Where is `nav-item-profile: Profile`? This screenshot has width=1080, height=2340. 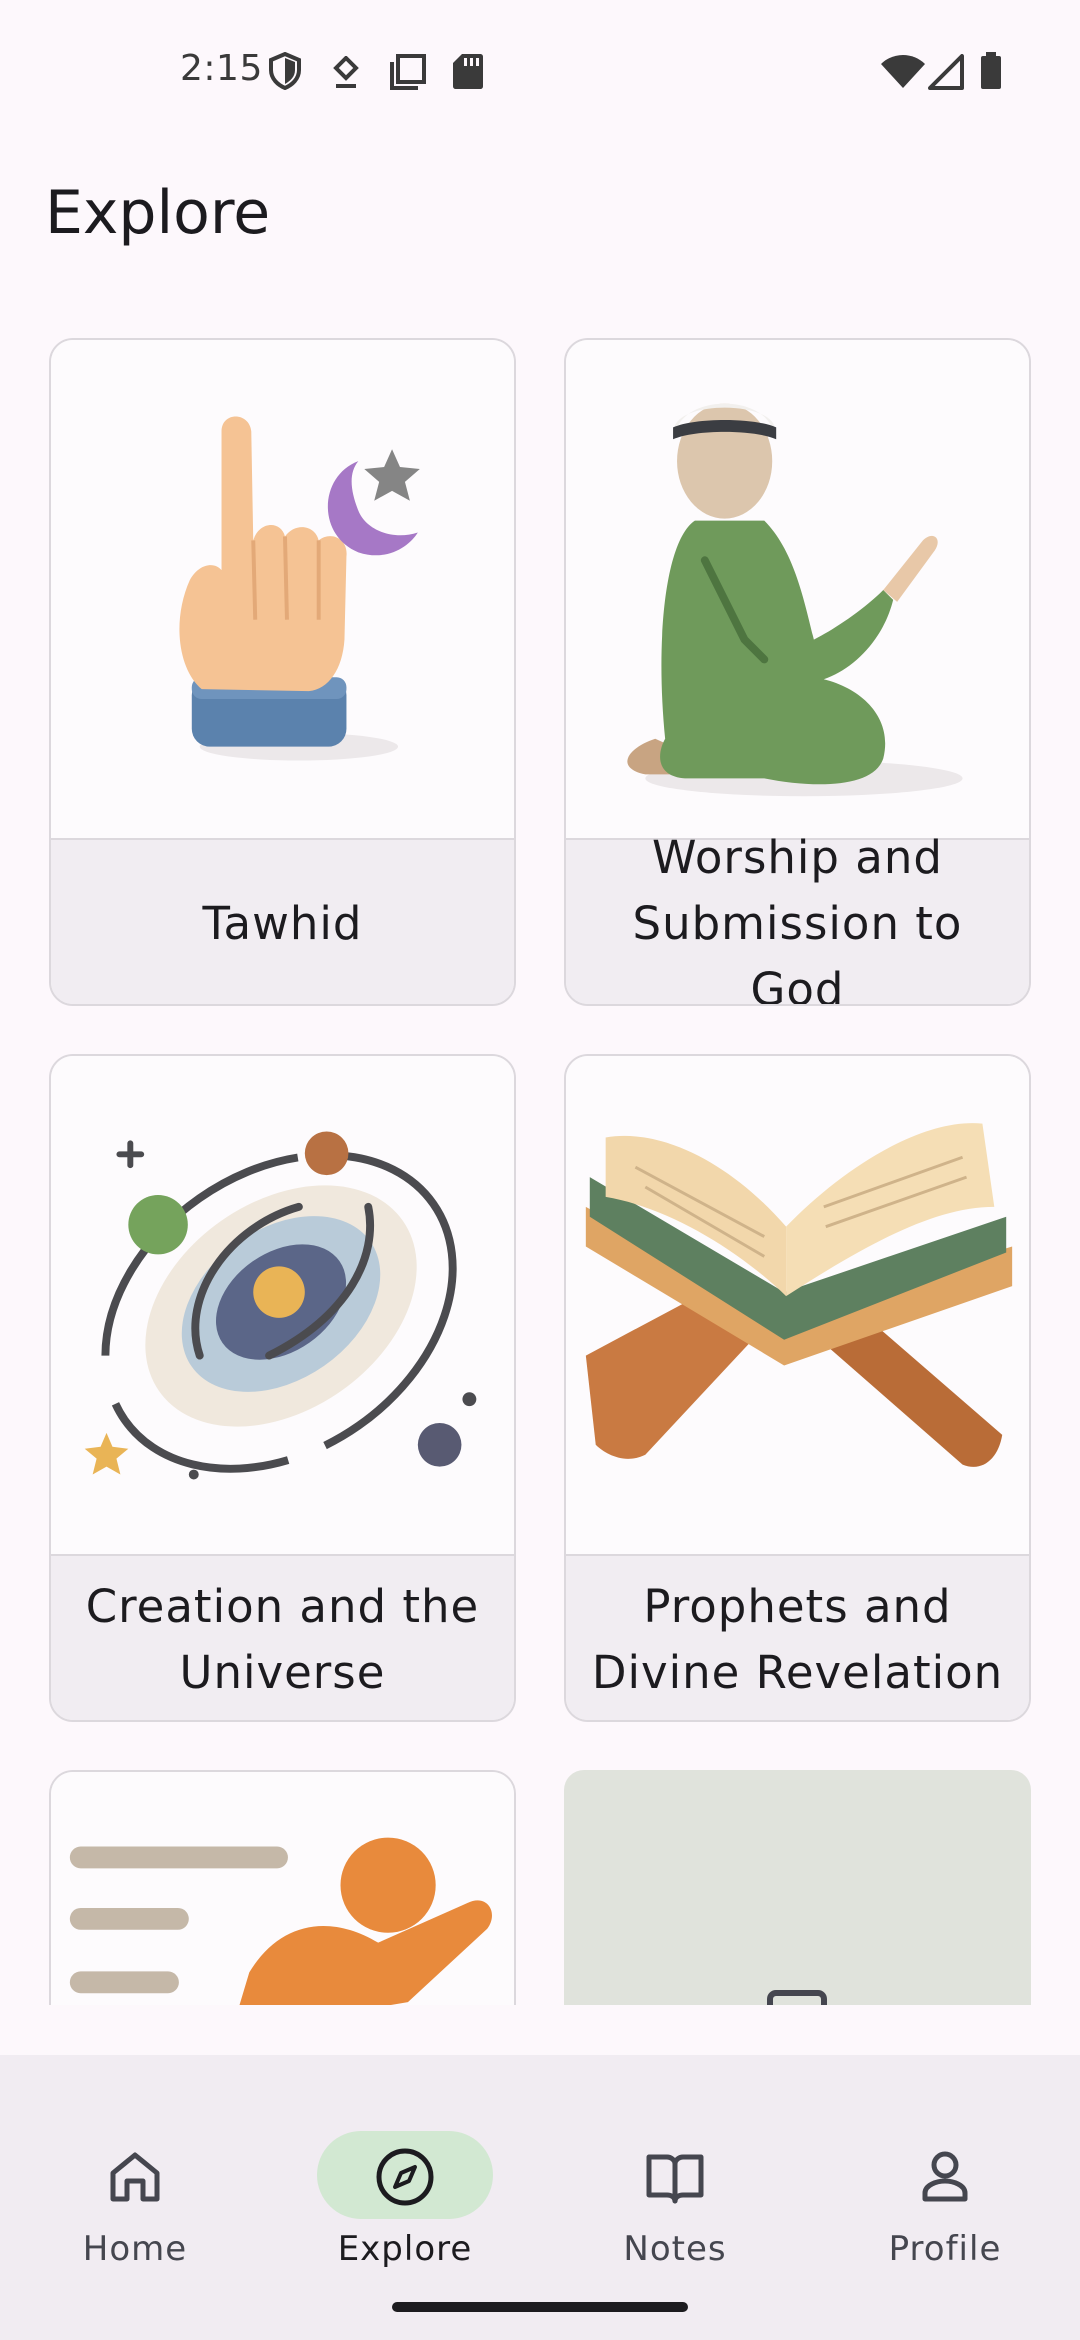 nav-item-profile: Profile is located at coordinates (945, 2181).